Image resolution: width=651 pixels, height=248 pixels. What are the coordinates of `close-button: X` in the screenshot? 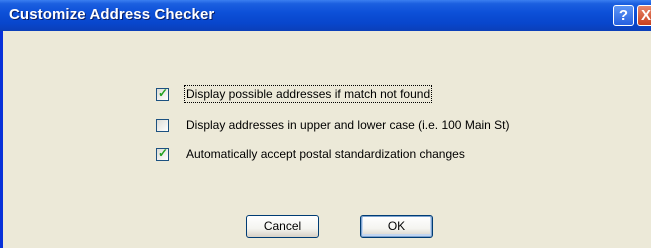 It's located at (644, 15).